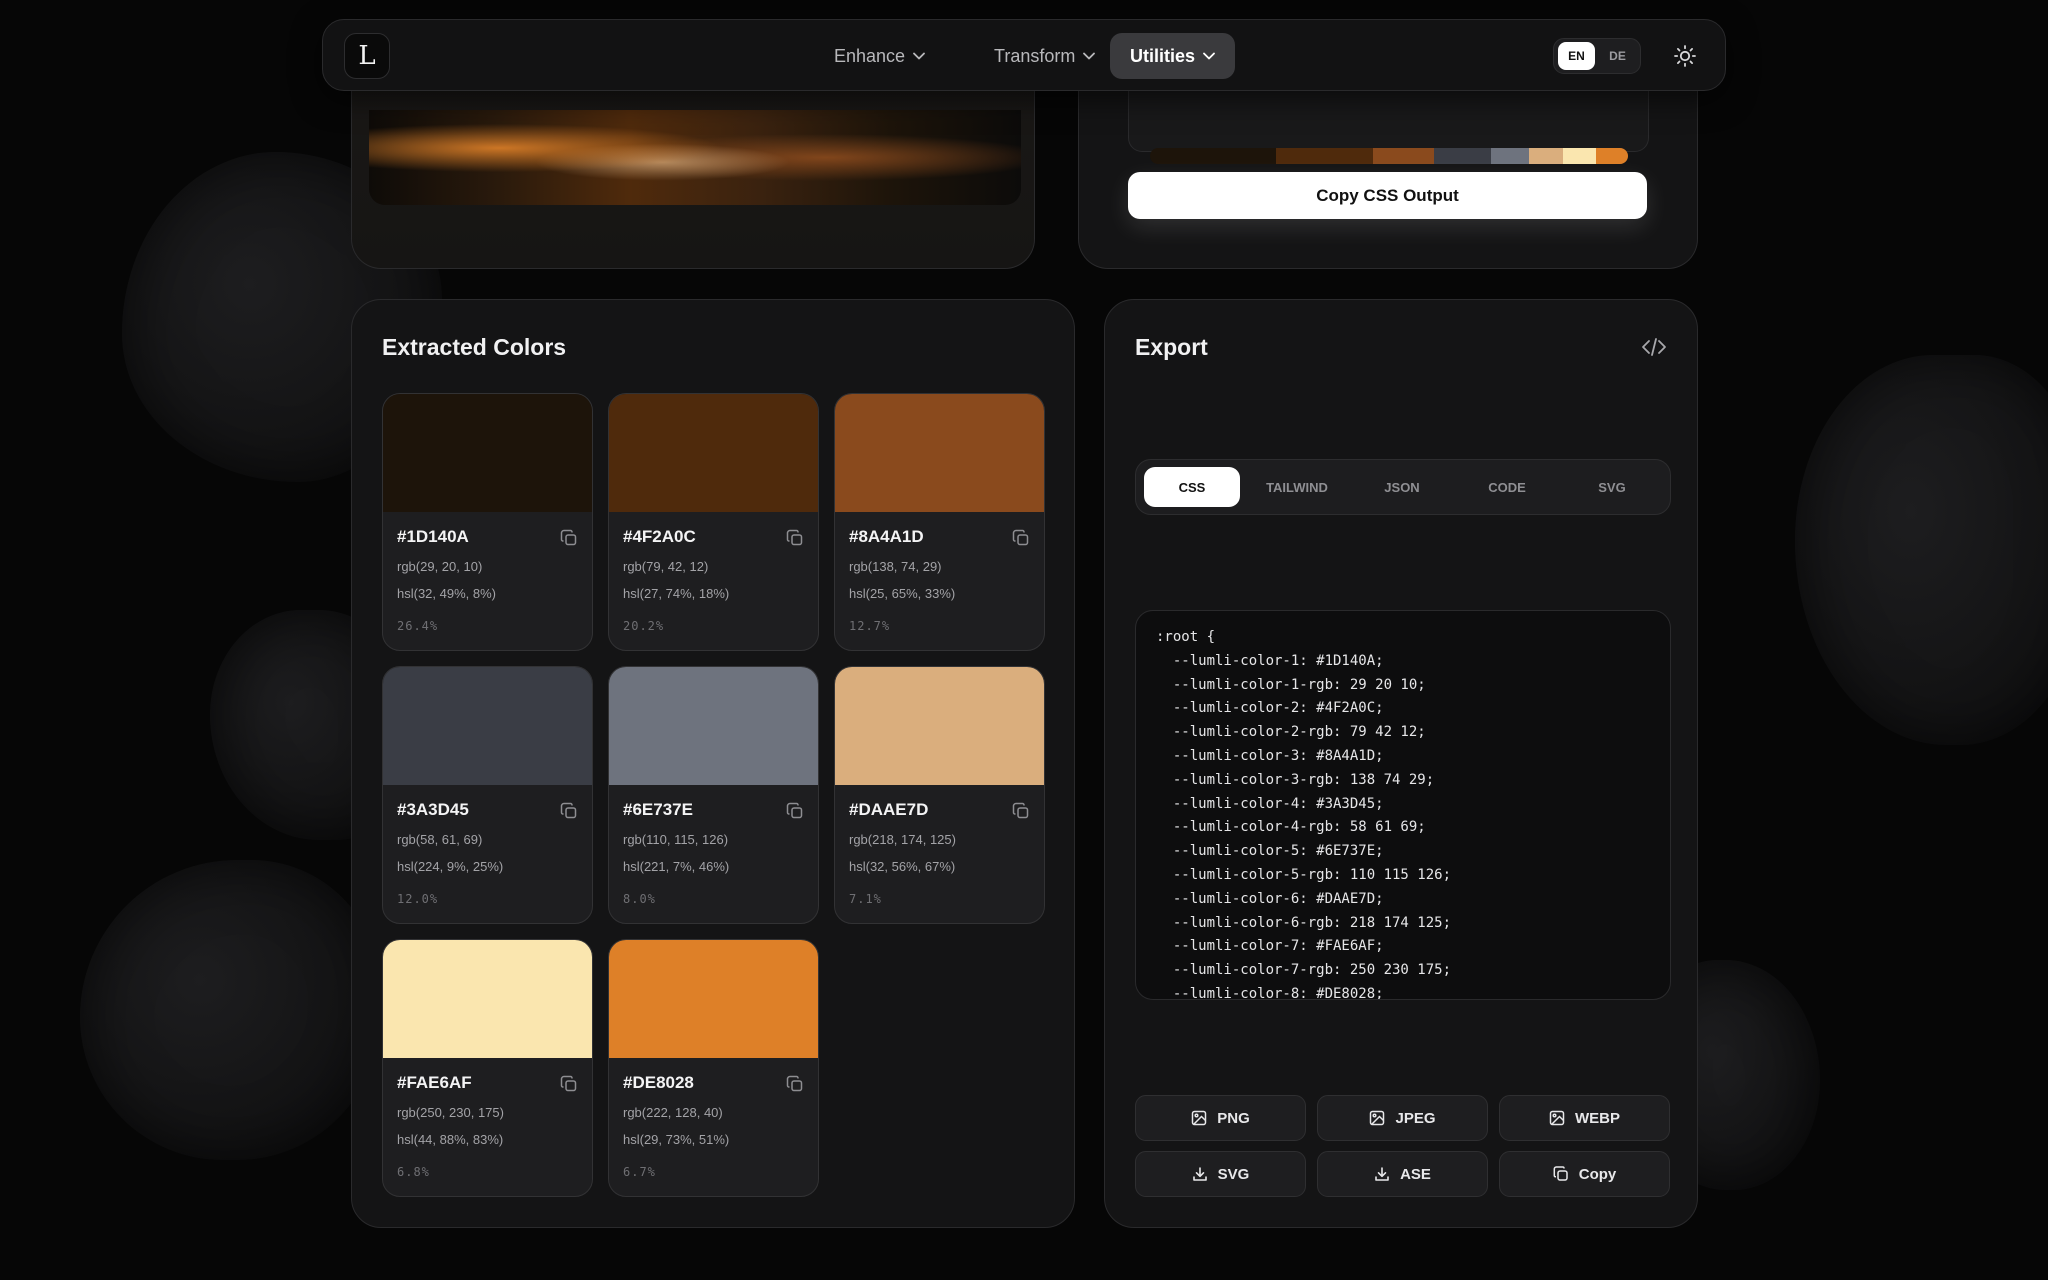 The image size is (2048, 1280). Describe the element at coordinates (413, 1172) in the screenshot. I see `color-percentage: 6.8%` at that location.